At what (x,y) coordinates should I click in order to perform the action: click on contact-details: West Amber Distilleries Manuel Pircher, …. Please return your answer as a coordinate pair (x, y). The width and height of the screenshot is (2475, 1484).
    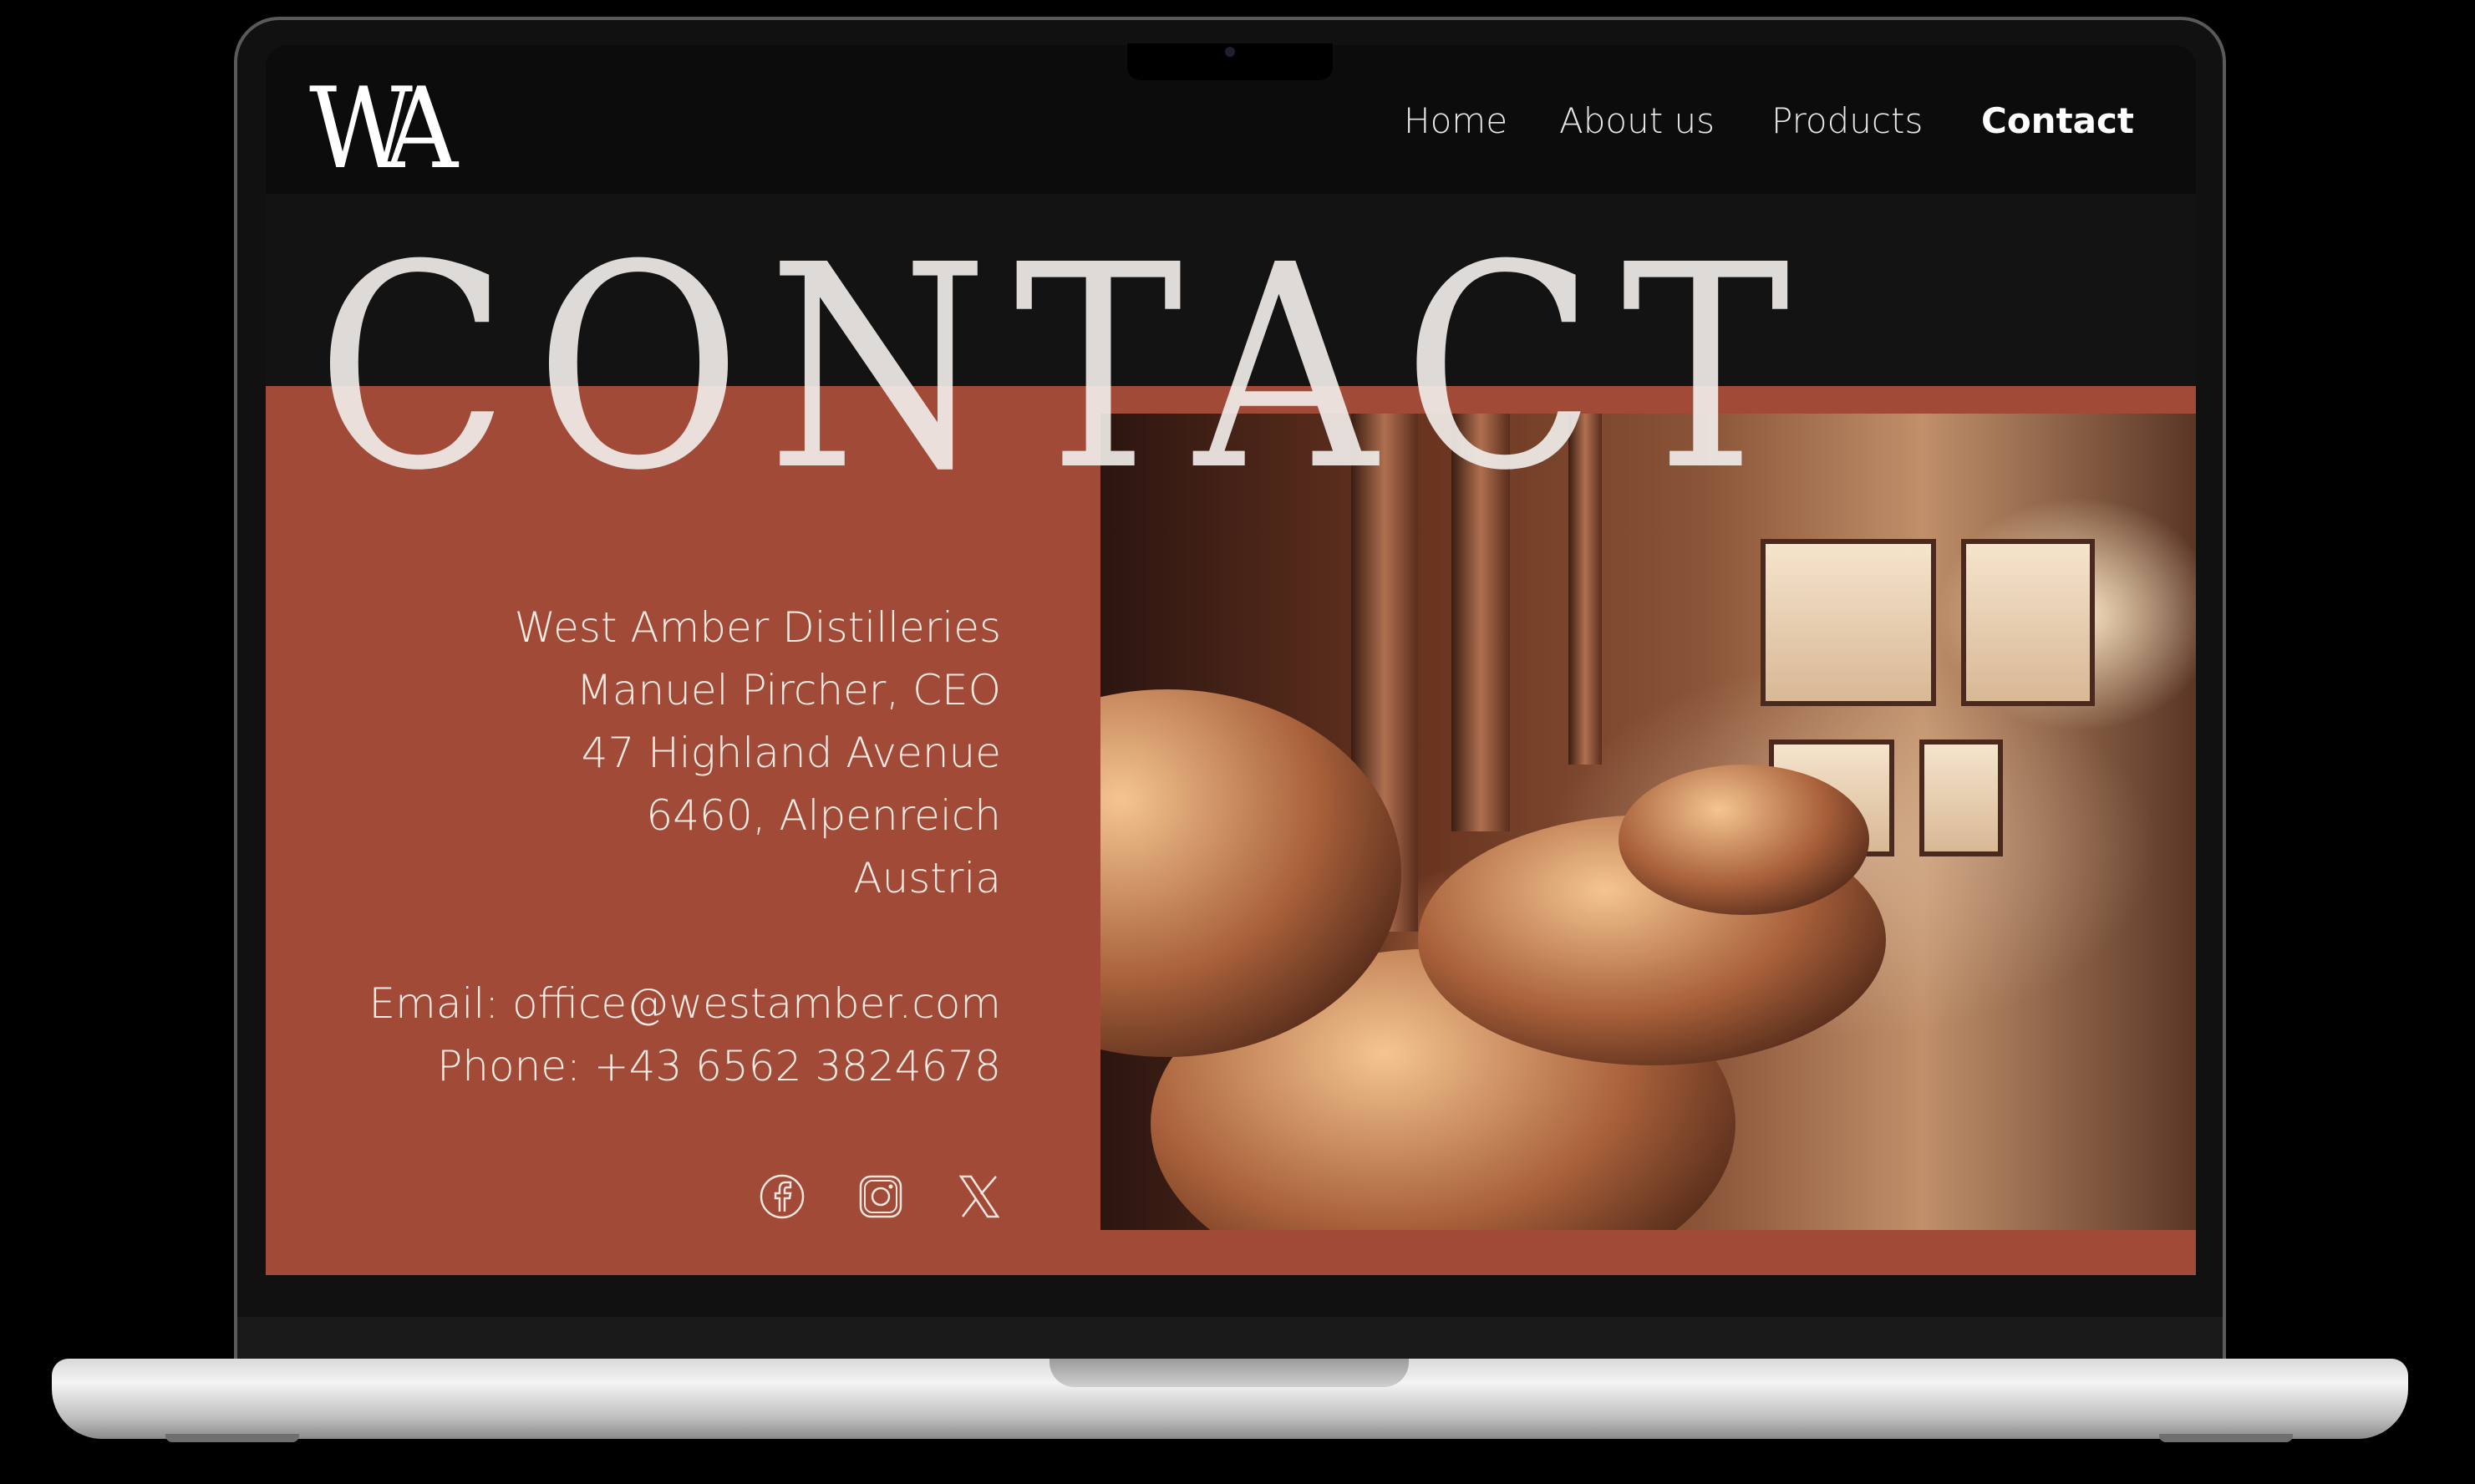
    Looking at the image, I should click on (685, 847).